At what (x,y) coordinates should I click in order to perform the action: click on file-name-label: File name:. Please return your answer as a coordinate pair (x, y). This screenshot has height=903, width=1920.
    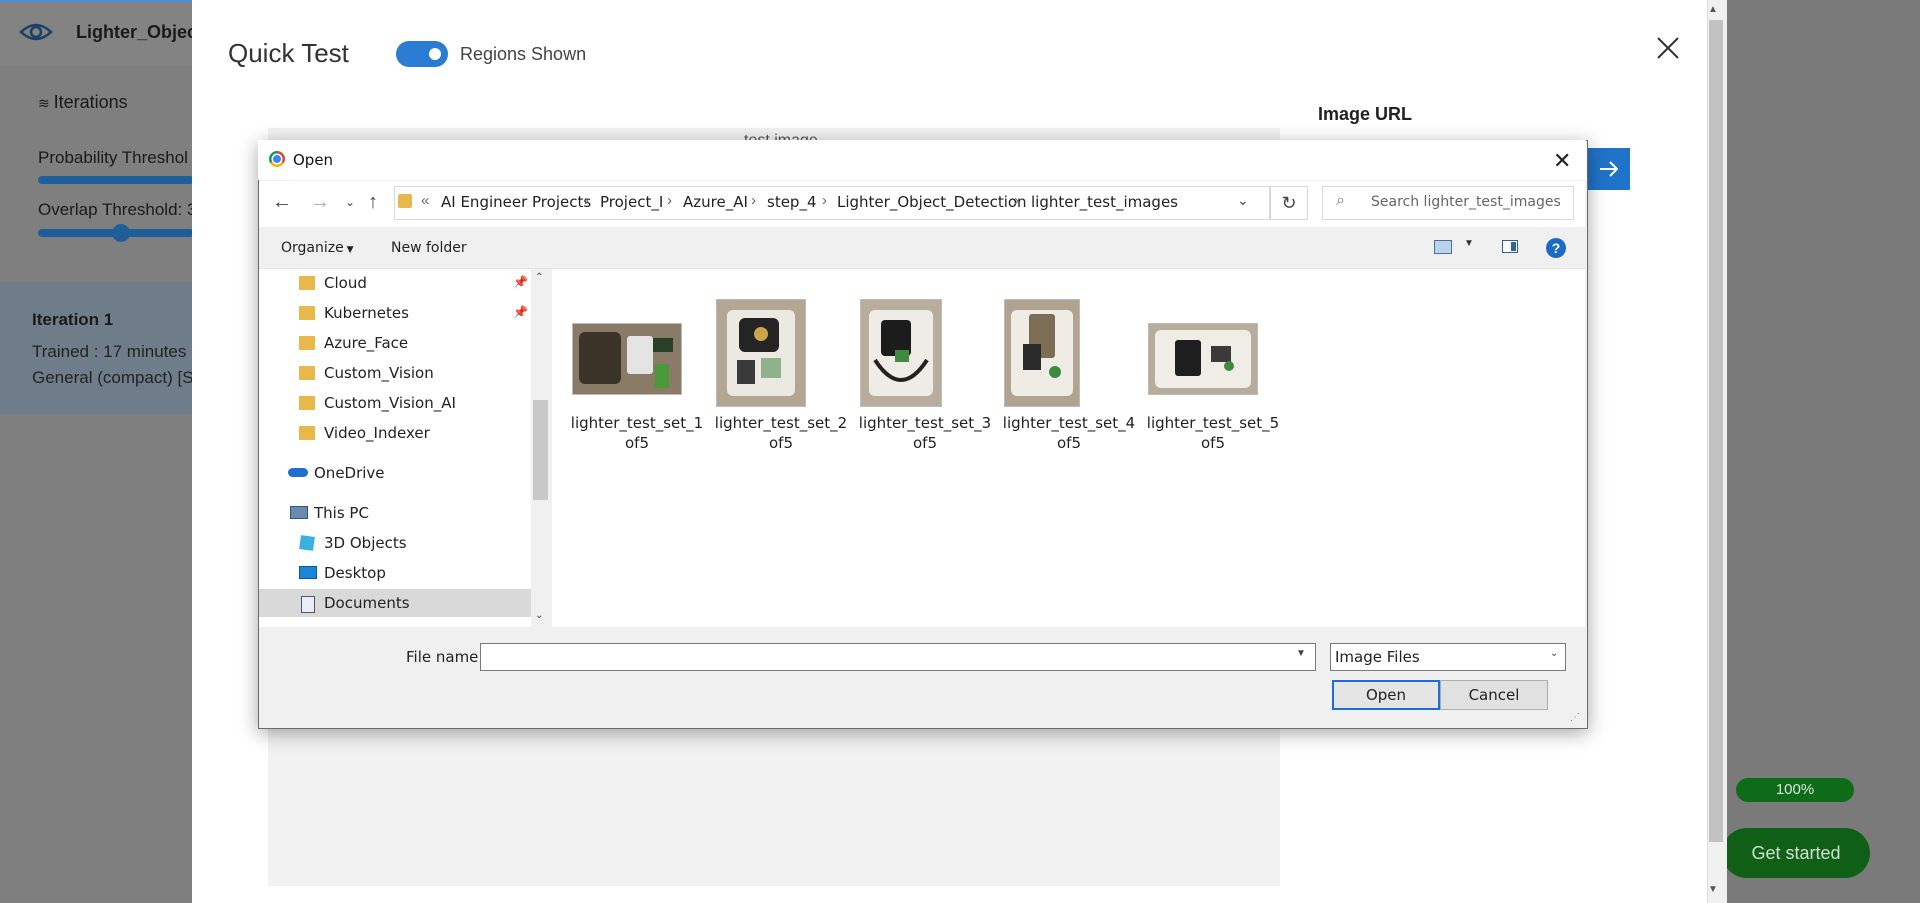
    Looking at the image, I should click on (445, 657).